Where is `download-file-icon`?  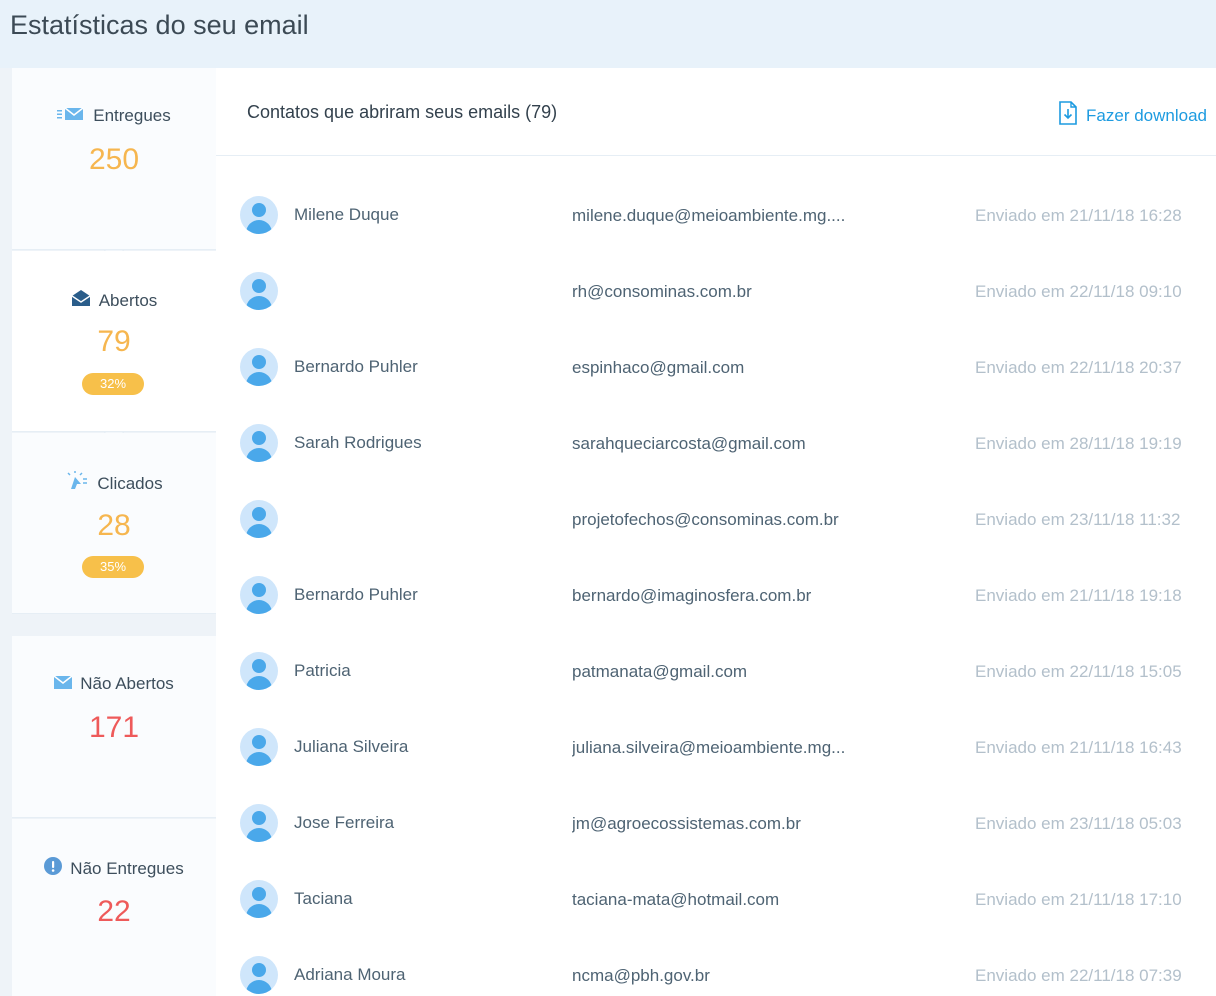 download-file-icon is located at coordinates (1068, 115).